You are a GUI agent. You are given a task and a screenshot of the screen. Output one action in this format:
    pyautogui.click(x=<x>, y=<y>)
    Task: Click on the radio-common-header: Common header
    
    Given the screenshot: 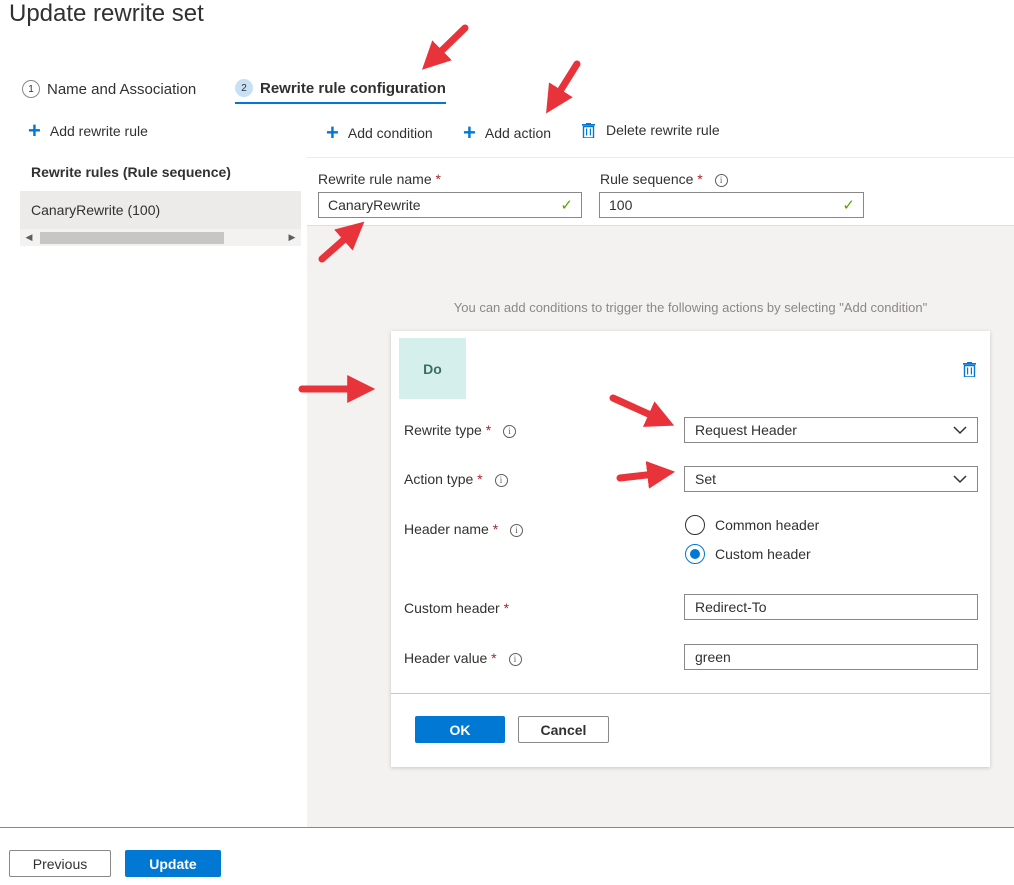 What is the action you would take?
    pyautogui.click(x=752, y=525)
    